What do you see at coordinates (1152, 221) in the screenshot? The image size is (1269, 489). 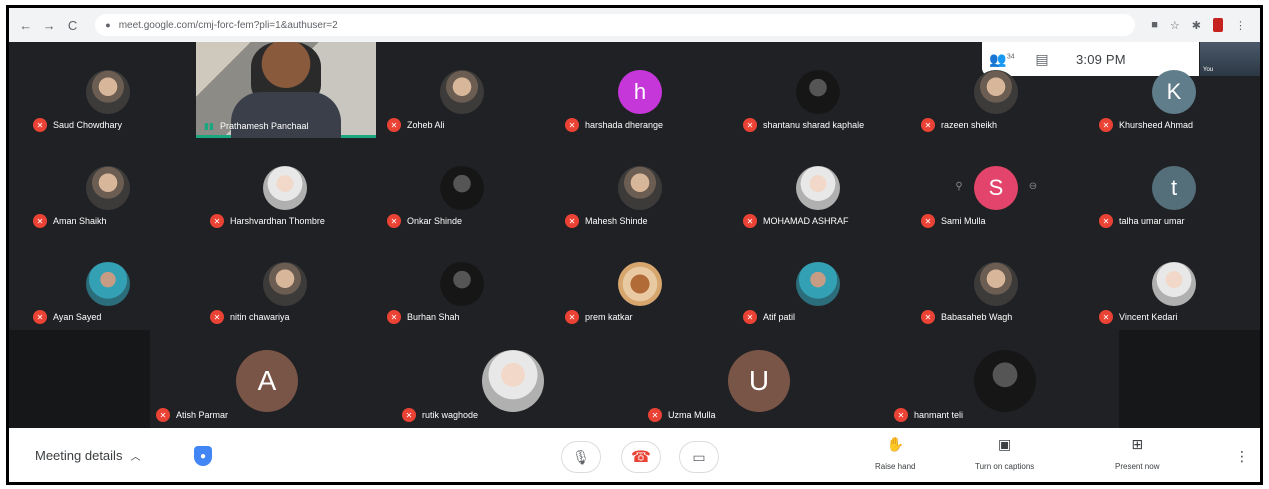 I see `participant-name: talha umar umar` at bounding box center [1152, 221].